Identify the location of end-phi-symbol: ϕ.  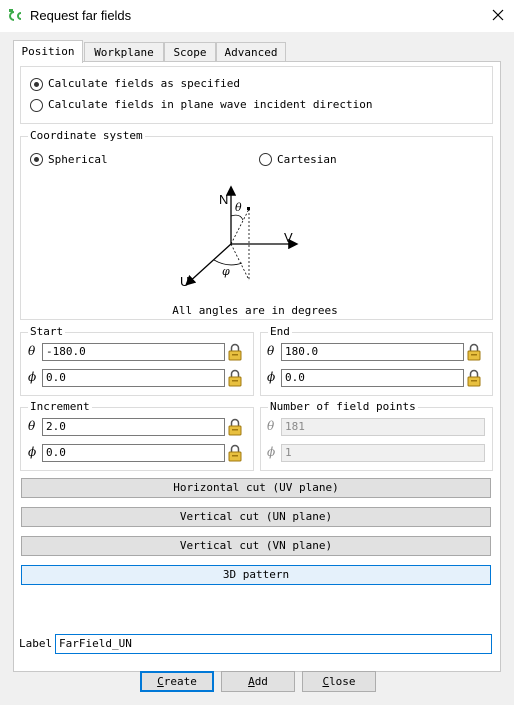
(271, 377).